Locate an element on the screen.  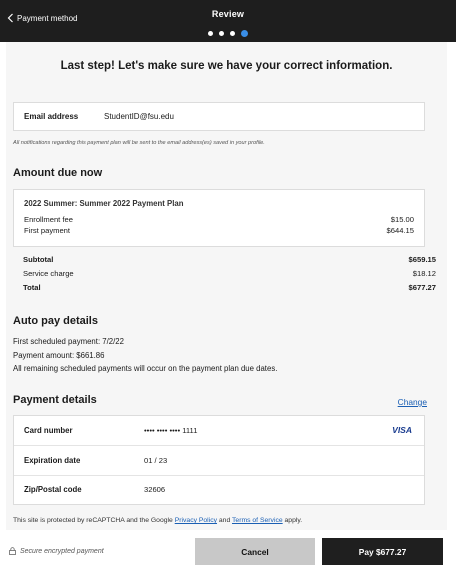
recaptcha-suffix: apply. is located at coordinates (293, 520).